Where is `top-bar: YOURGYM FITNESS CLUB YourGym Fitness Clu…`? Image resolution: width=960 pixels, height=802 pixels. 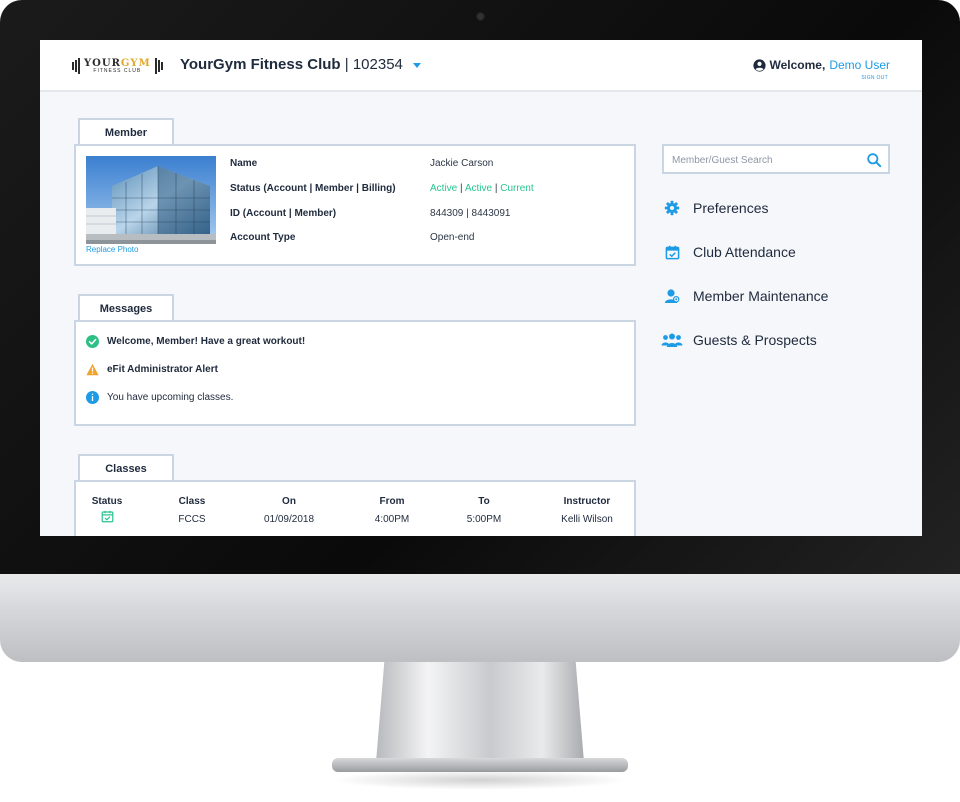
top-bar: YOURGYM FITNESS CLUB YourGym Fitness Clu… is located at coordinates (481, 66).